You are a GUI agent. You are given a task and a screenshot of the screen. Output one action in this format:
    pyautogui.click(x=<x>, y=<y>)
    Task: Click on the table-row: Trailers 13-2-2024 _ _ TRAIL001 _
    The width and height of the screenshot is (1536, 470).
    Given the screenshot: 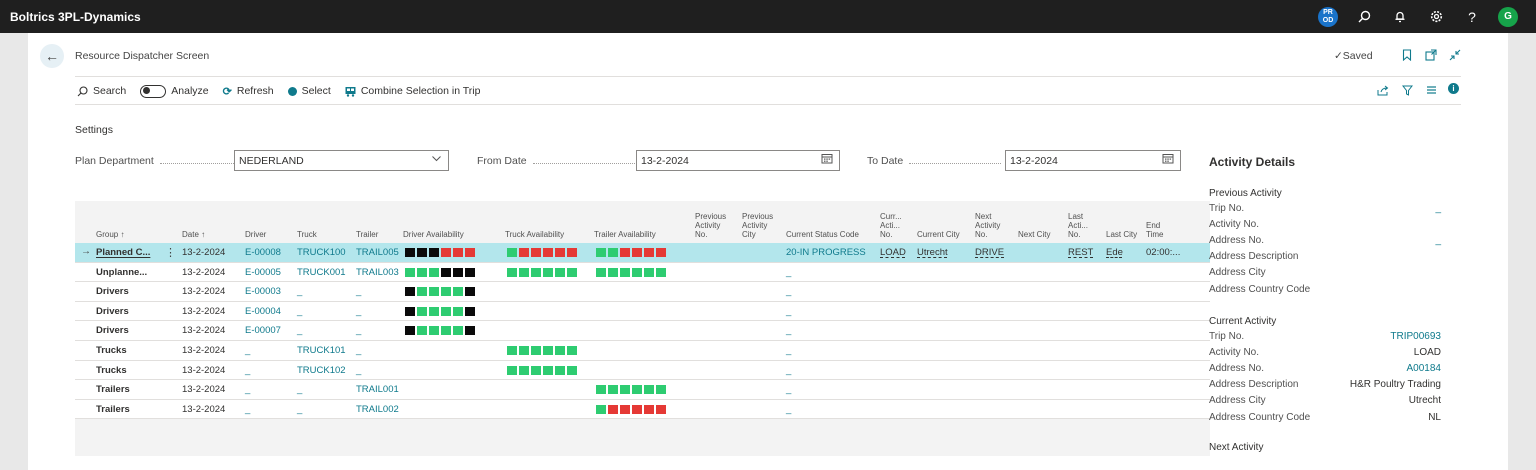 What is the action you would take?
    pyautogui.click(x=642, y=390)
    